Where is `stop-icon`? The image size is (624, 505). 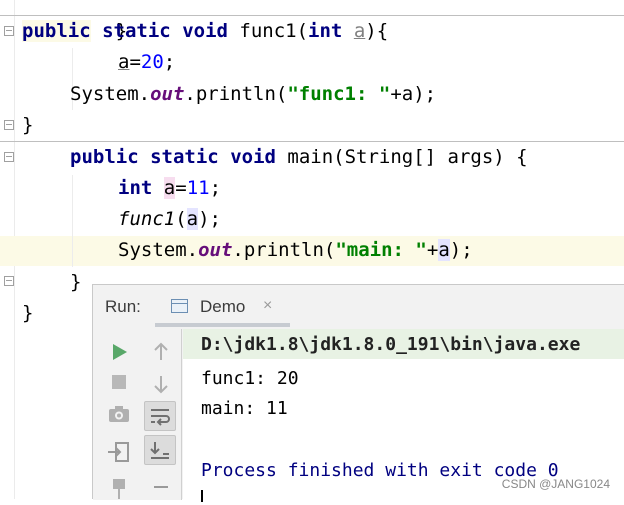
stop-icon is located at coordinates (119, 382).